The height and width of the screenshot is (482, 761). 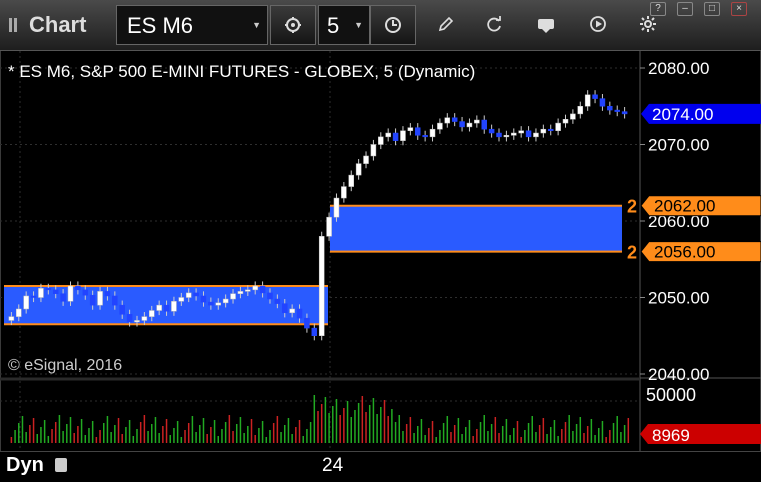 I want to click on support-resistance-zone, so click(x=476, y=228).